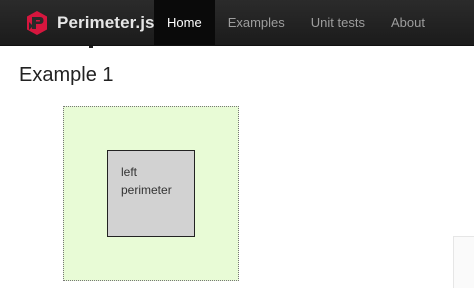  I want to click on nav-item-about: About, so click(408, 22).